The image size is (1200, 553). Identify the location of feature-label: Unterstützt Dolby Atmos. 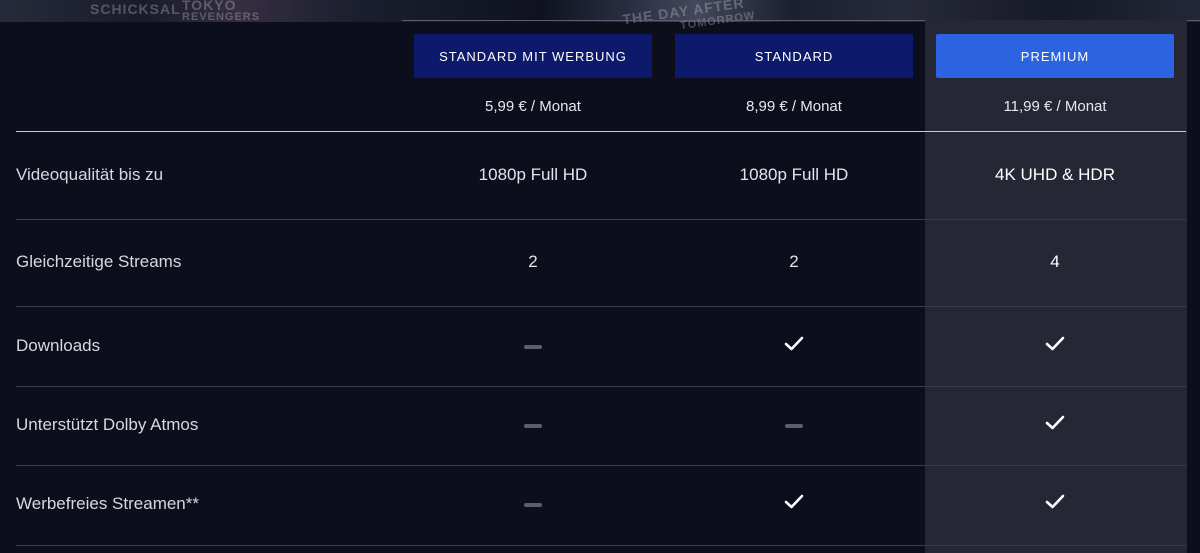
(107, 424).